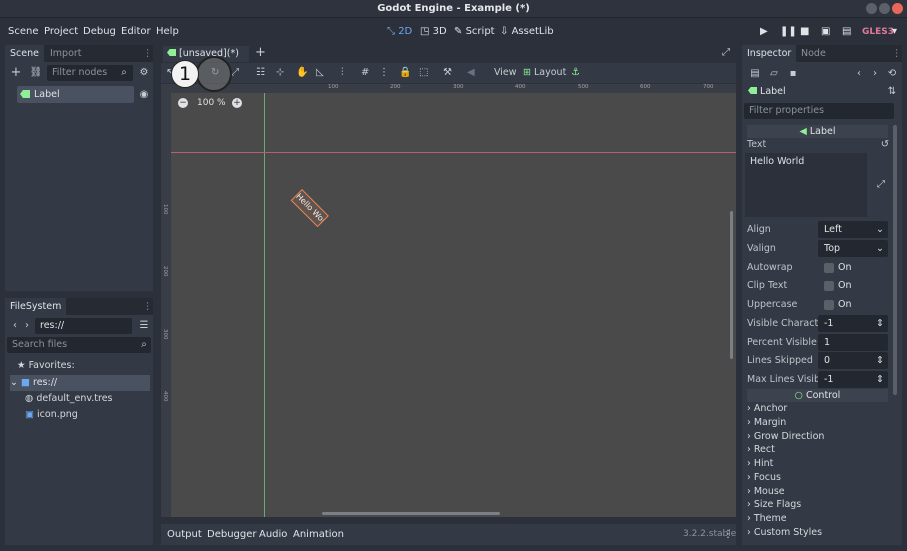 The image size is (907, 551). I want to click on section-theme: › Theme, so click(767, 519).